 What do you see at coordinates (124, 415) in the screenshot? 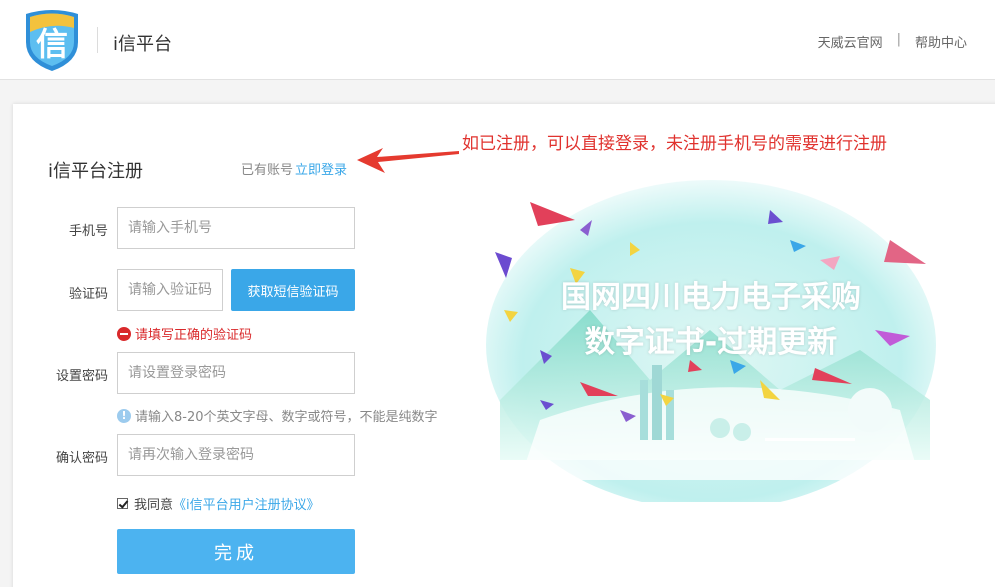
I see `info-icon: !` at bounding box center [124, 415].